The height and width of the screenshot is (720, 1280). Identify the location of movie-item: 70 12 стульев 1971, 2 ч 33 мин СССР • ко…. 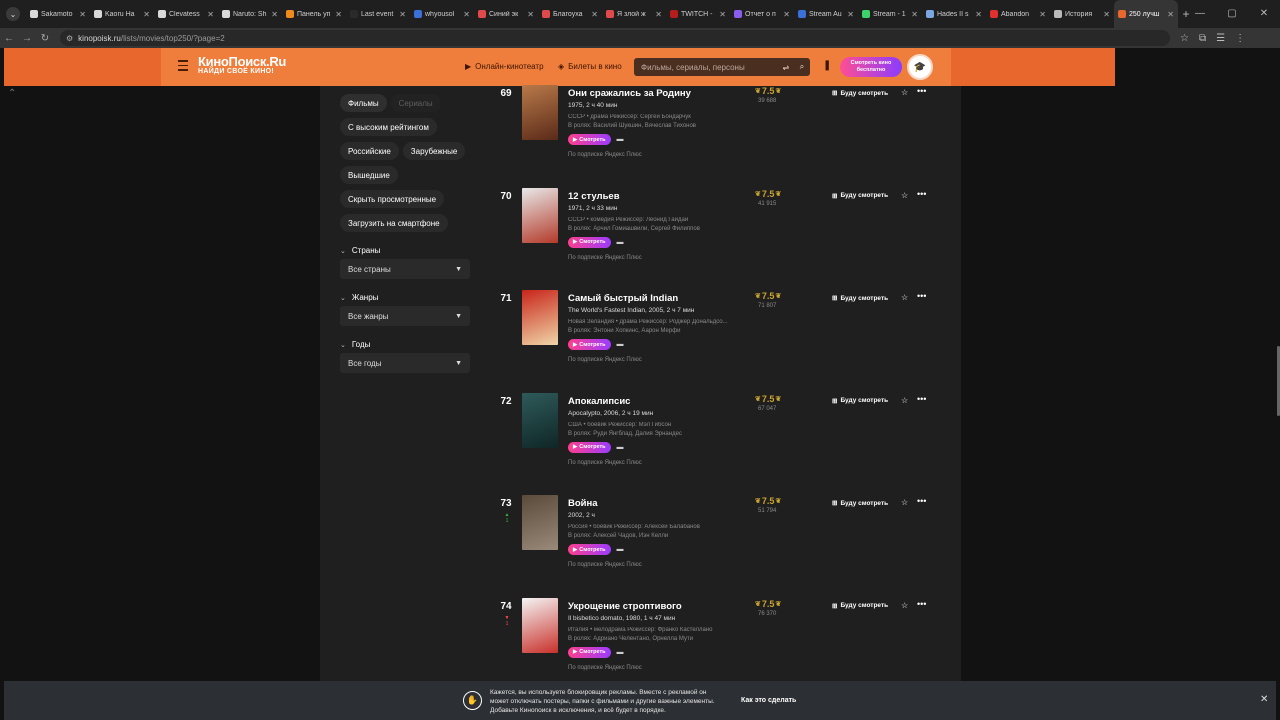
(716, 239).